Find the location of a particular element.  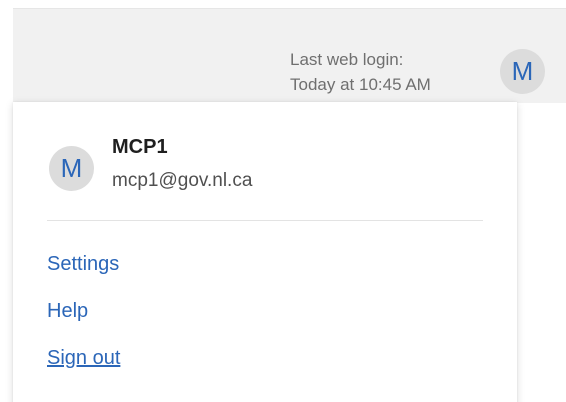

account-avatar-button: M is located at coordinates (522, 71).